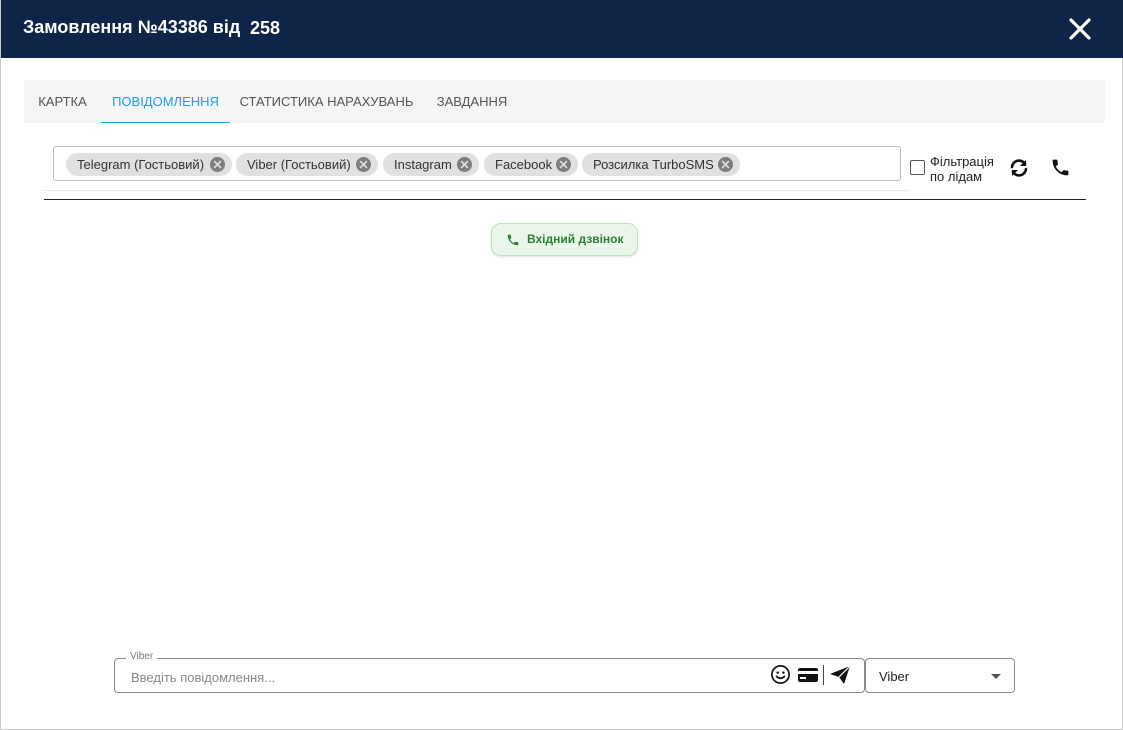 This screenshot has width=1123, height=730. I want to click on channel-chip-turbosms: Розсилка TurboSMS, so click(661, 164).